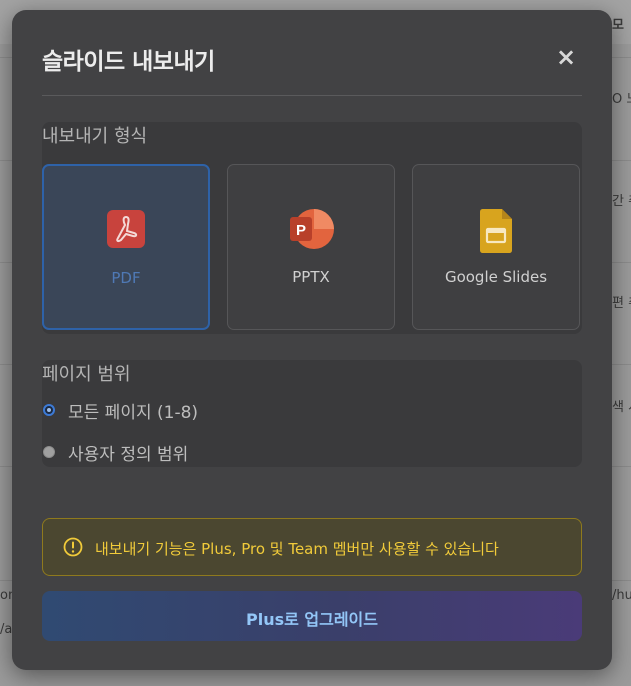 This screenshot has width=631, height=686. I want to click on pdf-icon, so click(126, 229).